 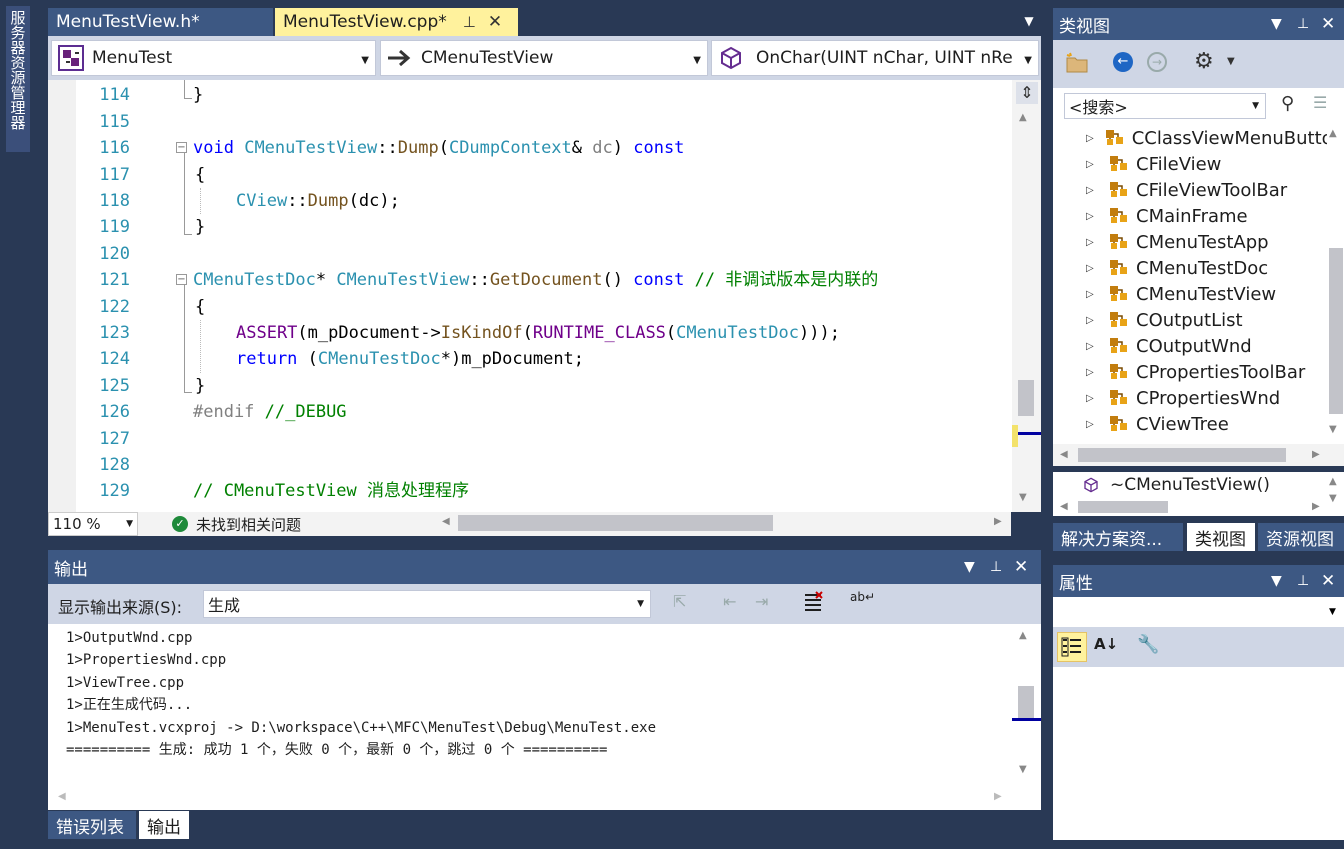 I want to click on member-hscroll-thumb, so click(x=1123, y=507).